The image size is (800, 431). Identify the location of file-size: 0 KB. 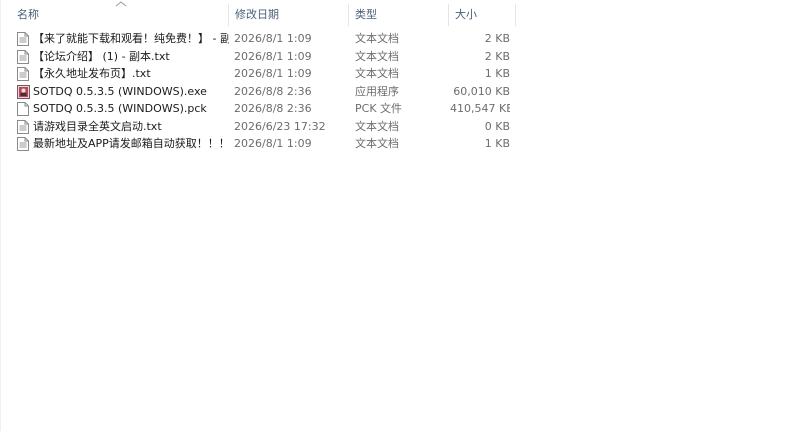
(497, 126).